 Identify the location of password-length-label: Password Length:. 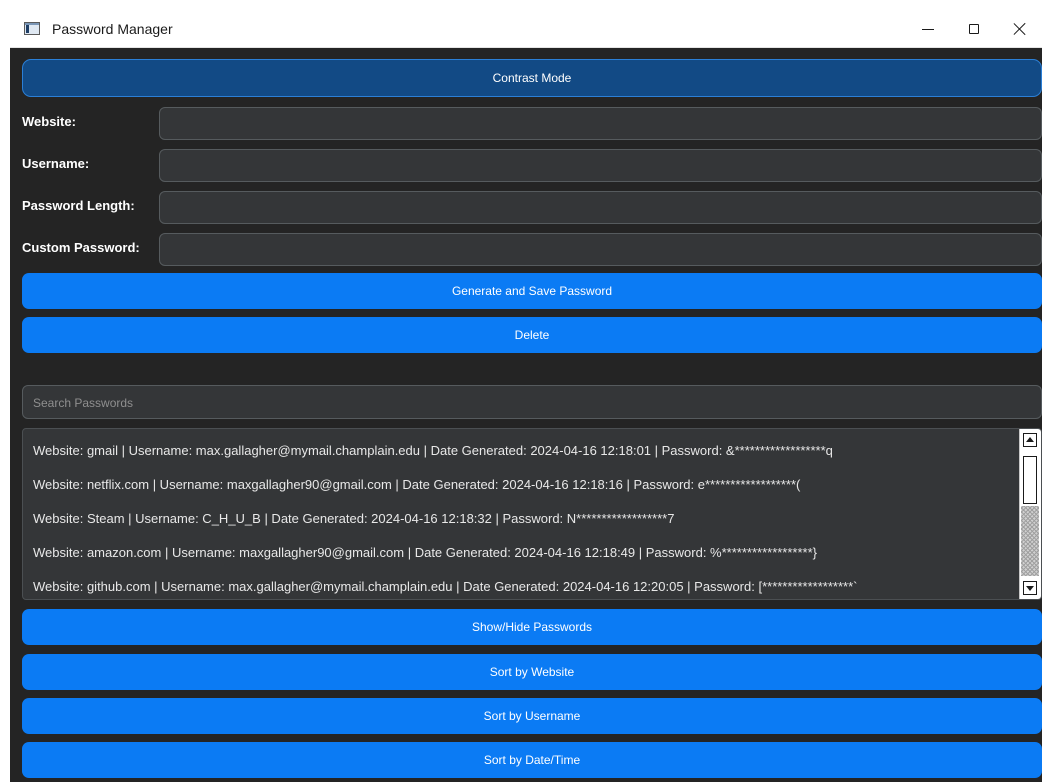
(78, 205).